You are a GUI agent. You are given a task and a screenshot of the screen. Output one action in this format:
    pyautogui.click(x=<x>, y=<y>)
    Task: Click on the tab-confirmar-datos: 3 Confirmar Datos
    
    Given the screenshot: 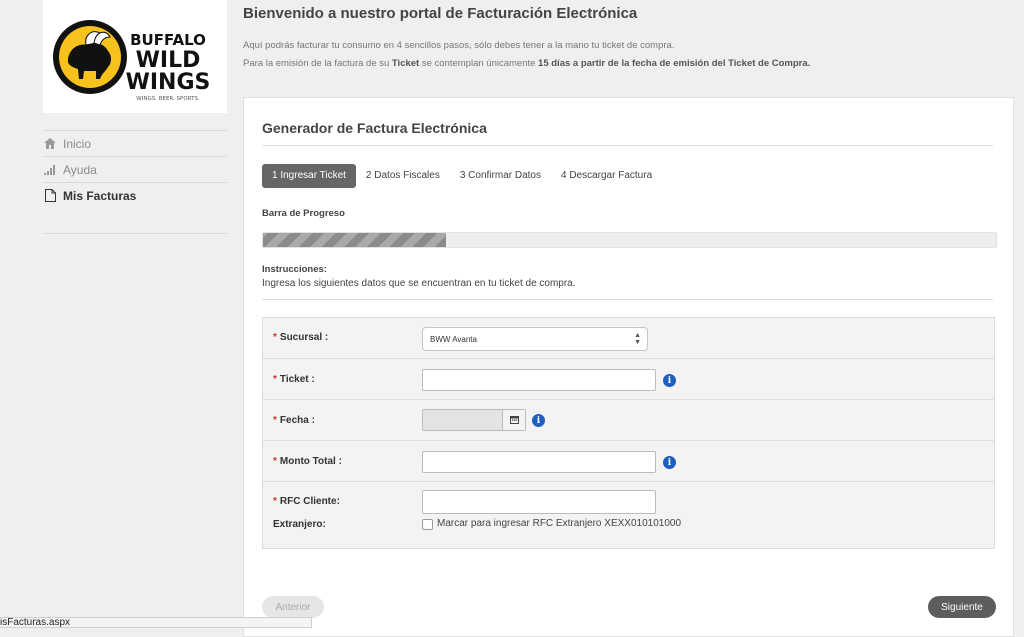 What is the action you would take?
    pyautogui.click(x=500, y=176)
    